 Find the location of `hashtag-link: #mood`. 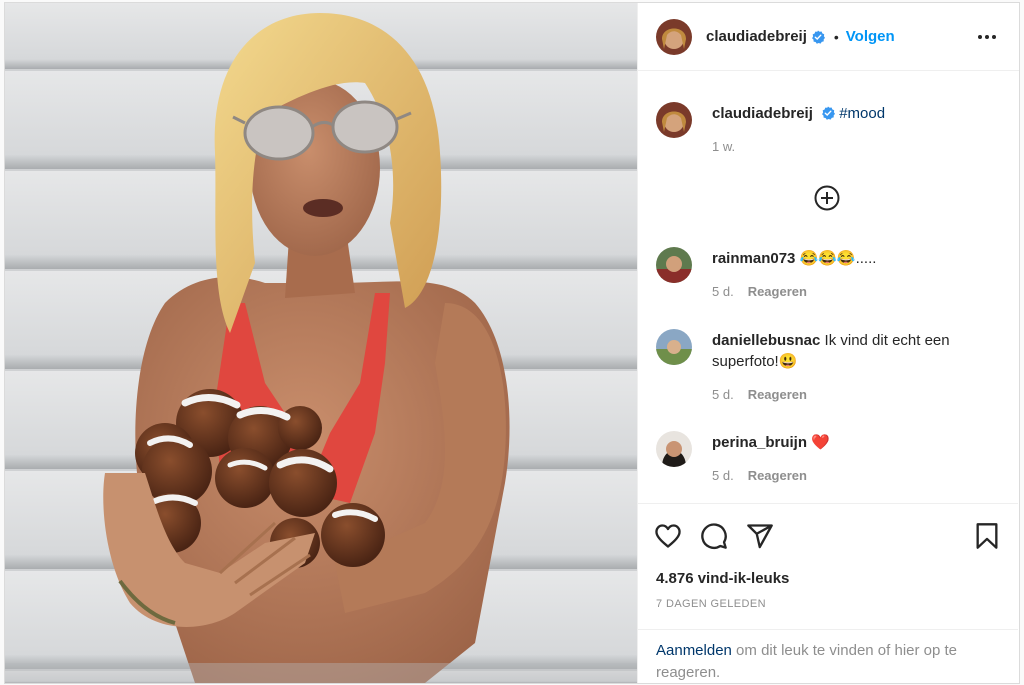

hashtag-link: #mood is located at coordinates (862, 113).